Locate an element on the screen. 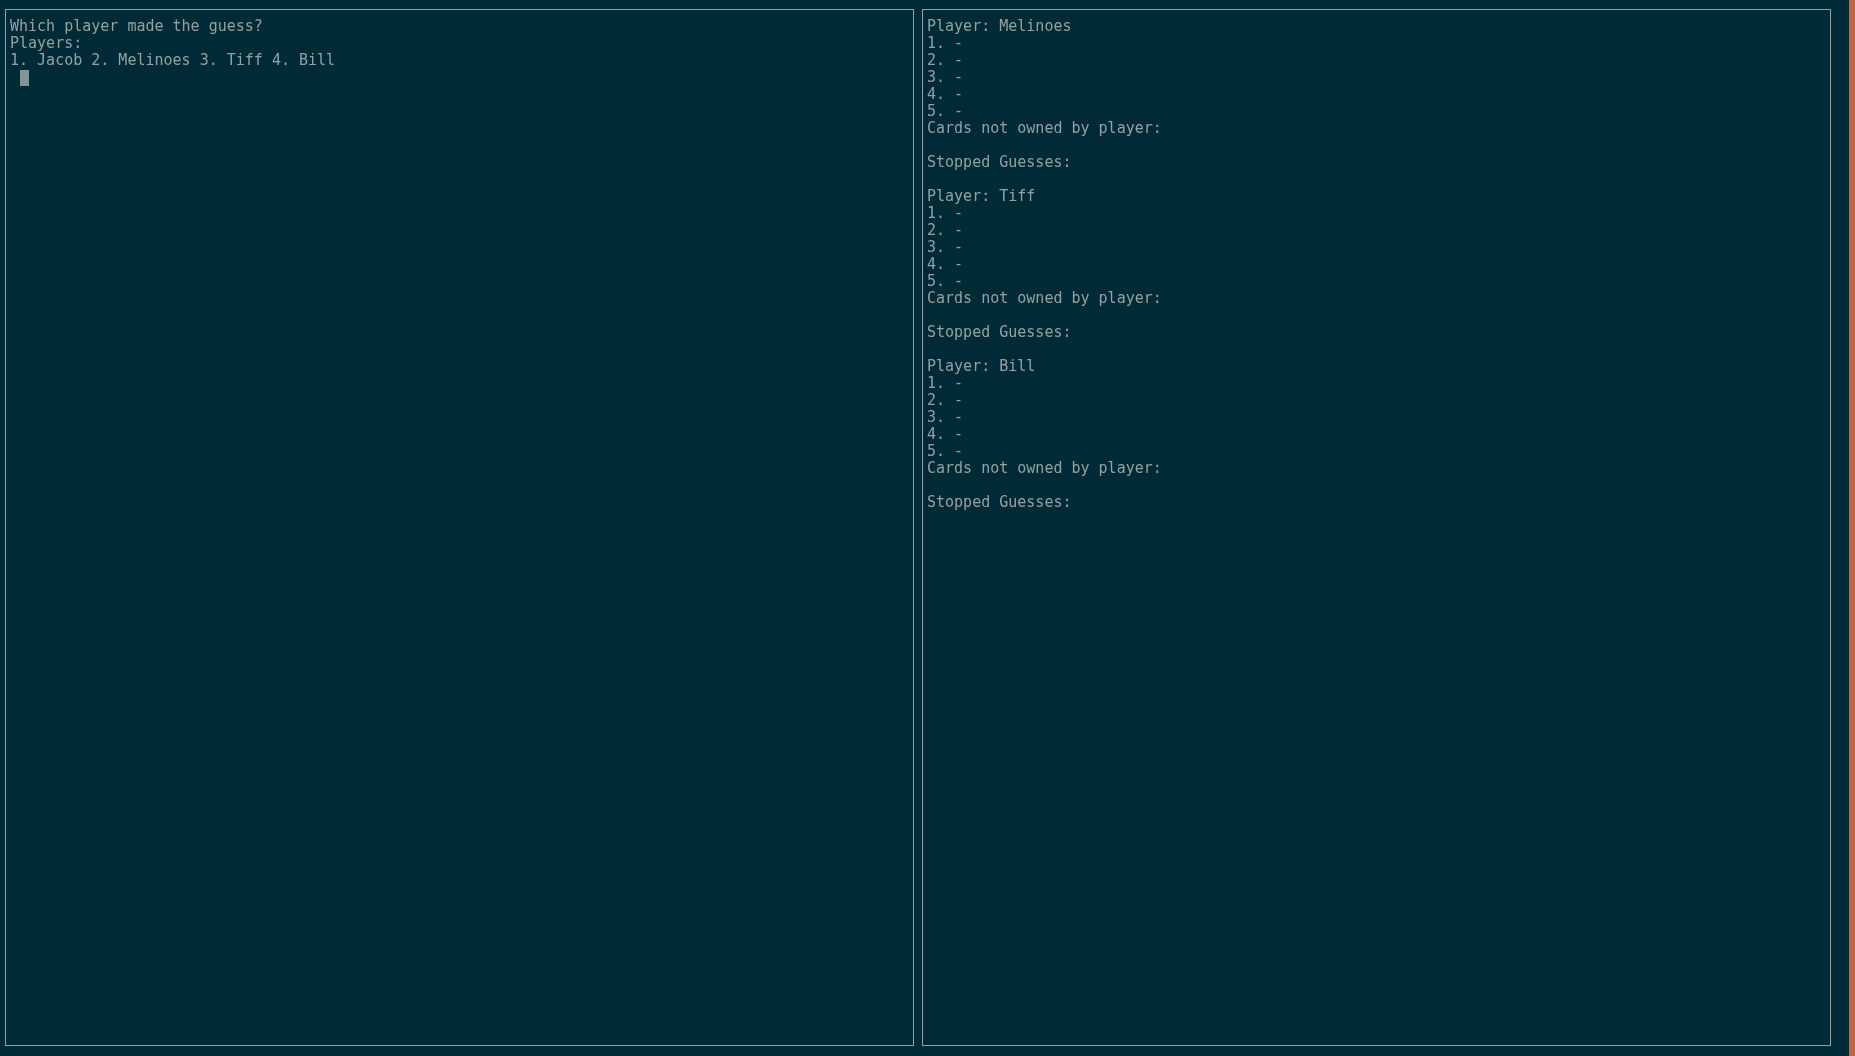  player-header: Player: Melinoes is located at coordinates (999, 26).